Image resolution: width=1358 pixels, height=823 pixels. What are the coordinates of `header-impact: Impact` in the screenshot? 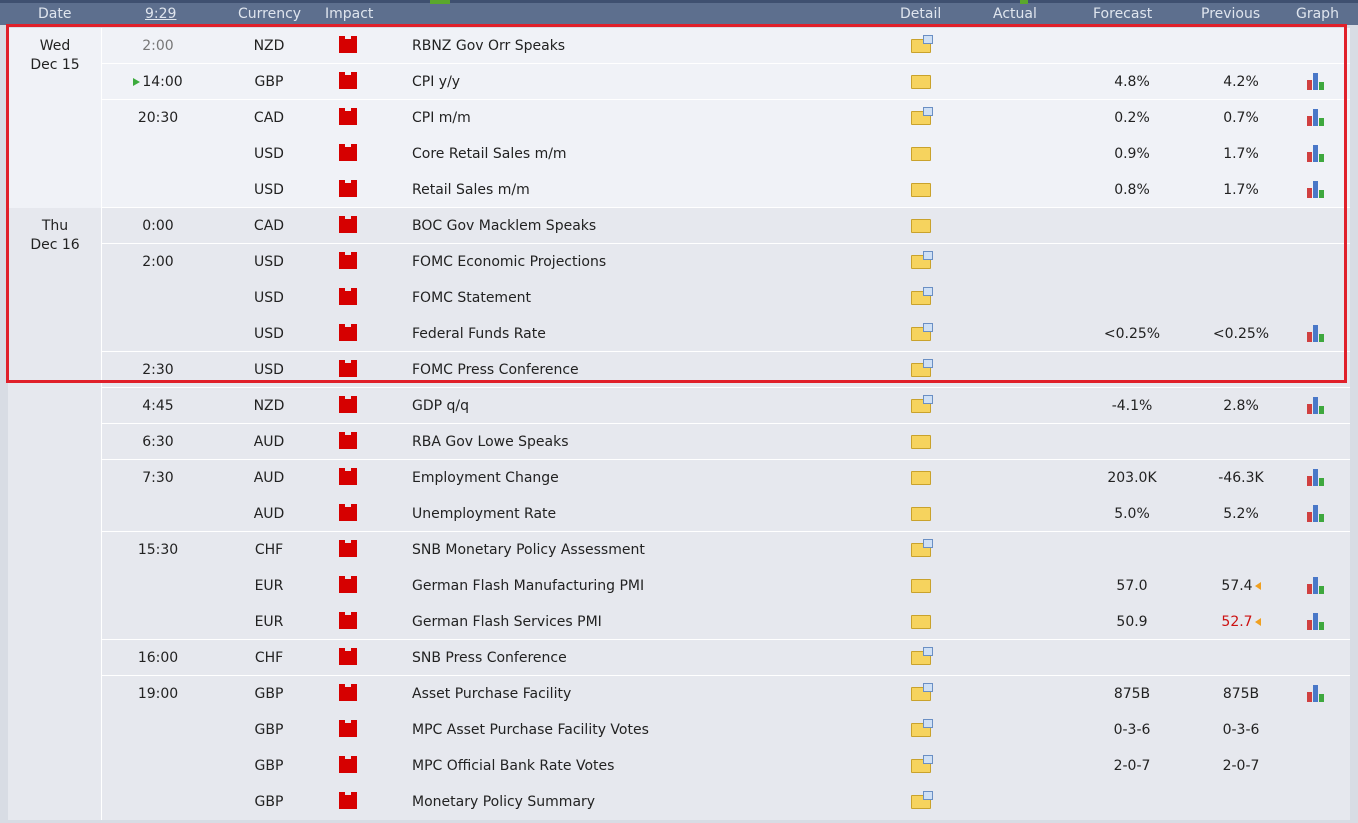 It's located at (349, 14).